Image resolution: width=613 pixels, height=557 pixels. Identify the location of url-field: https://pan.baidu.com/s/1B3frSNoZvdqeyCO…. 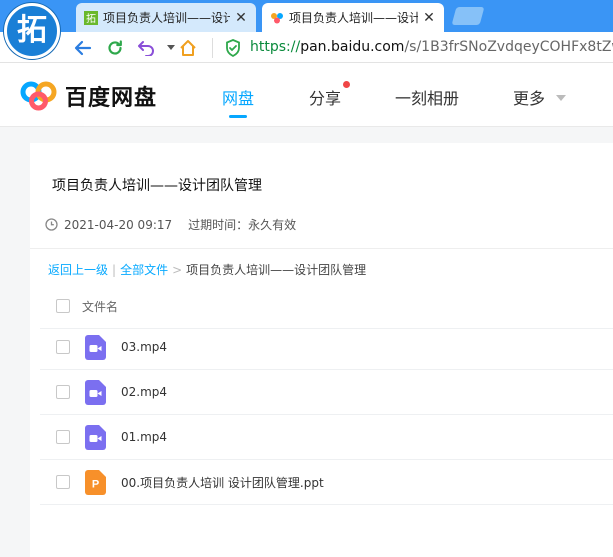
(431, 47).